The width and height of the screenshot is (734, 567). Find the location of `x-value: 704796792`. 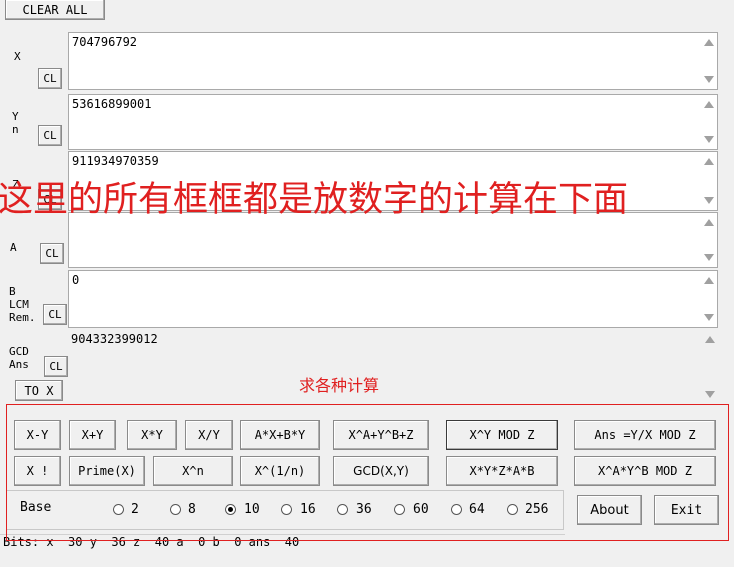

x-value: 704796792 is located at coordinates (105, 42).